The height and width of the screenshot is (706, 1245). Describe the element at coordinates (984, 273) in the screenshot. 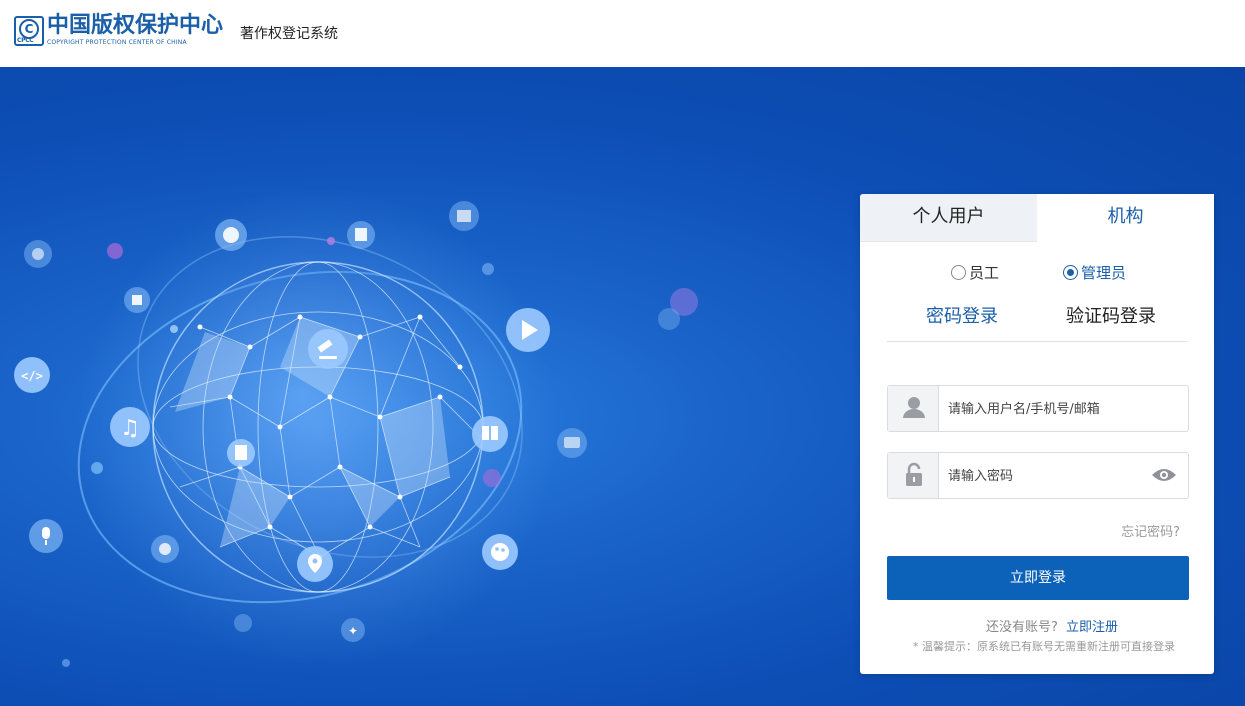

I see `role-staff-label: 员工` at that location.